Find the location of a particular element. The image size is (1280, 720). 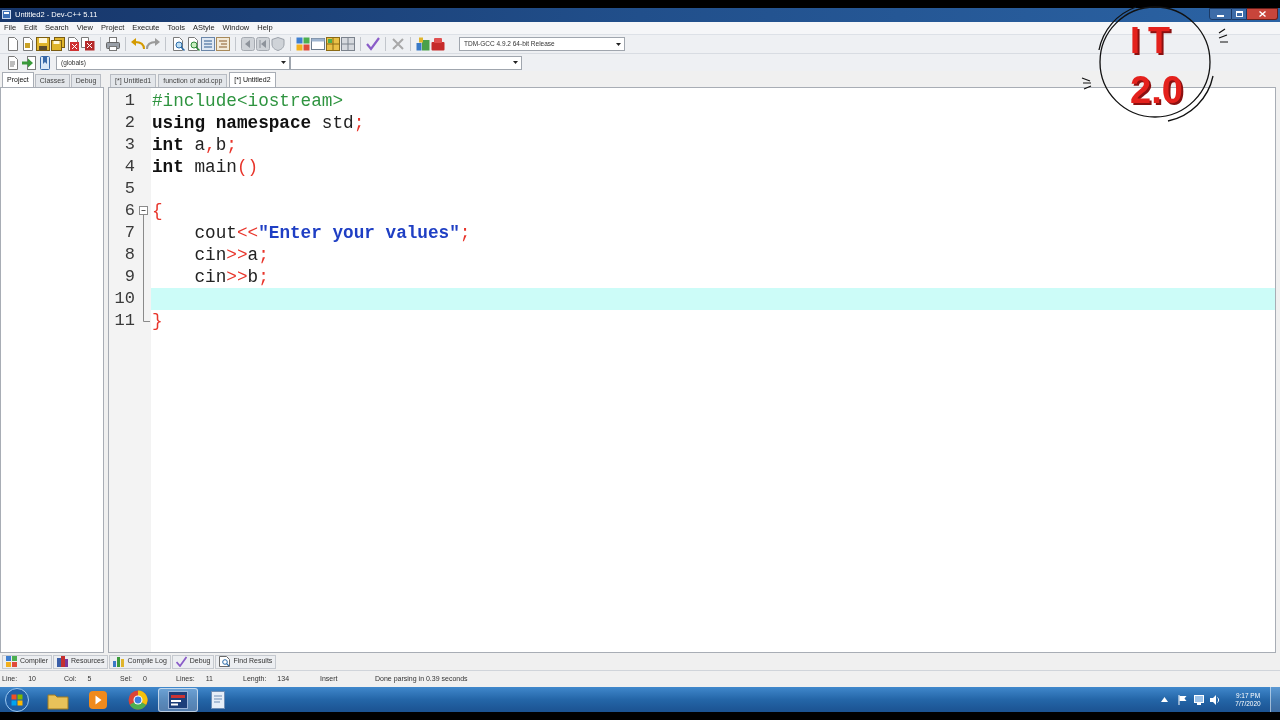

code-line: cin>>a; is located at coordinates (231, 255).